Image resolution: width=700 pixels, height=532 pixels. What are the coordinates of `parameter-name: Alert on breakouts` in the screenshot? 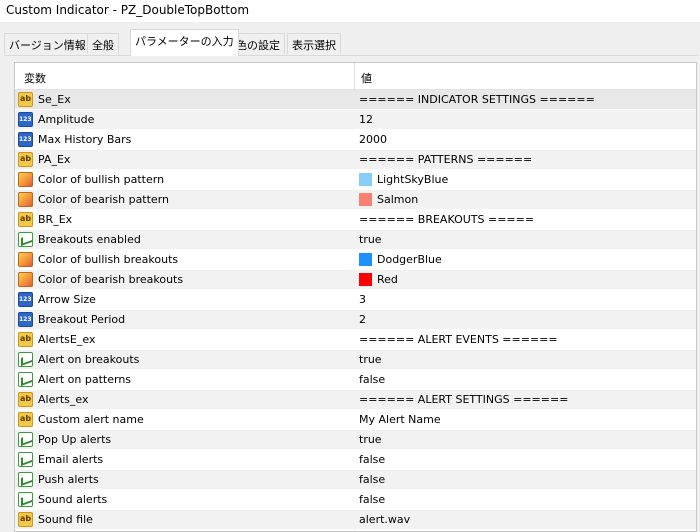 It's located at (89, 359).